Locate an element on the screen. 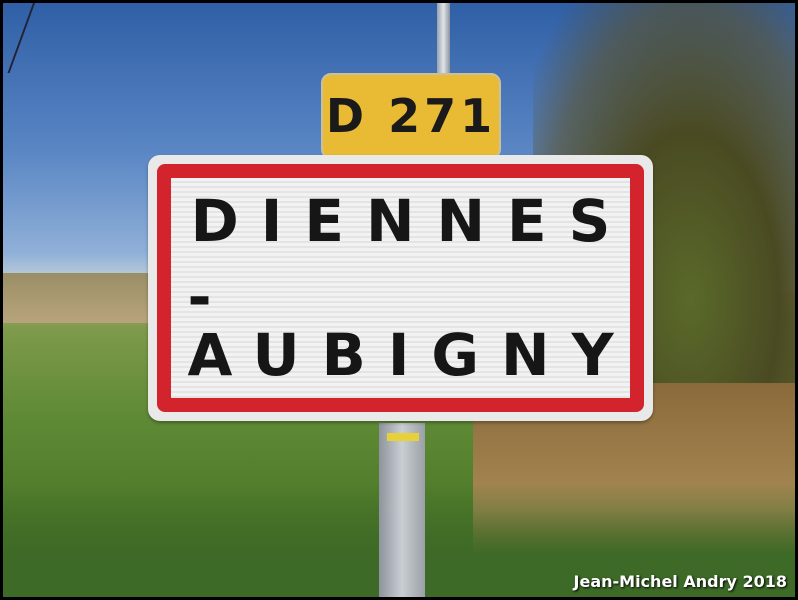  town-name-line1: DIENNES is located at coordinates (411, 221).